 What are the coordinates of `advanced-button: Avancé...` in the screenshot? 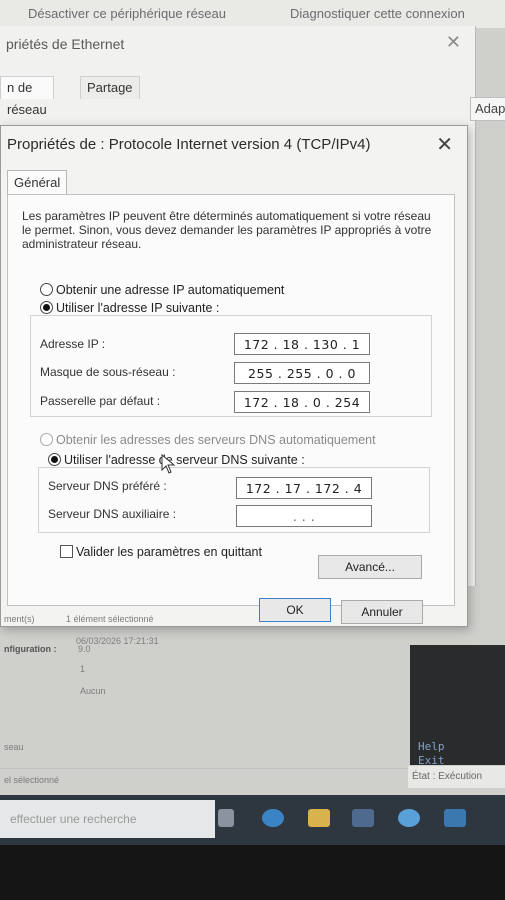 It's located at (370, 567).